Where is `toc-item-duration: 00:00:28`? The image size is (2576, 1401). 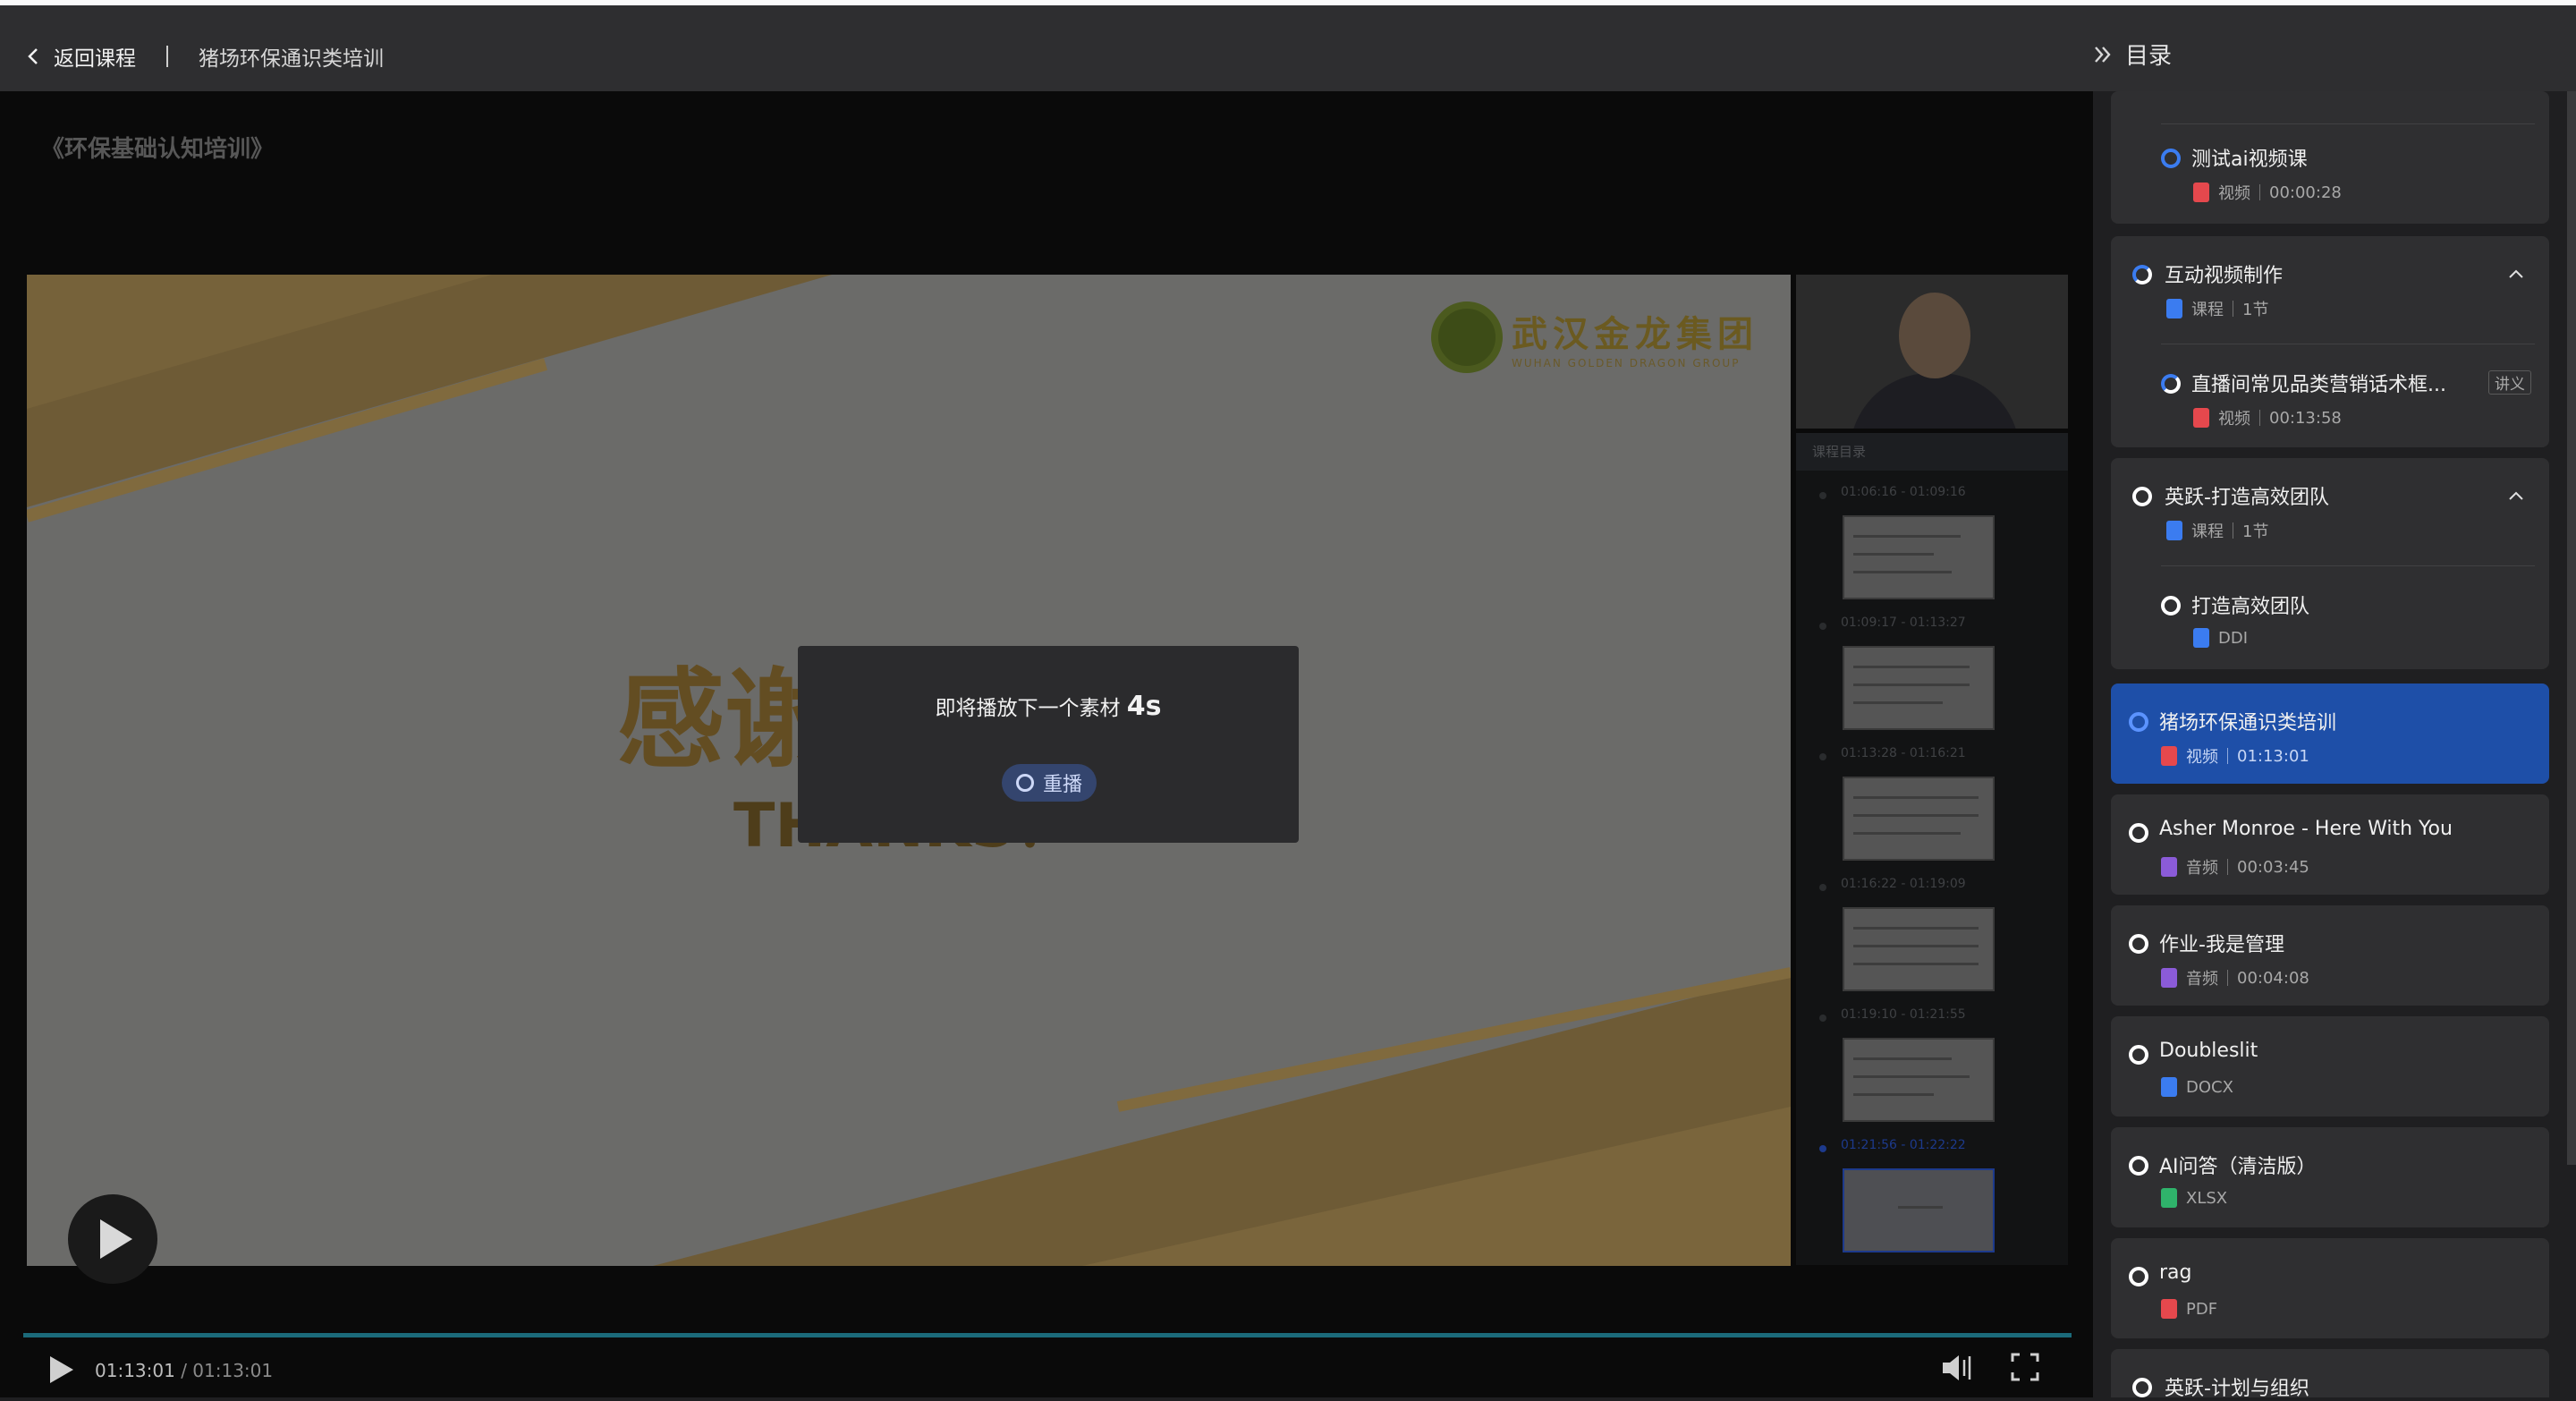
toc-item-duration: 00:00:28 is located at coordinates (2305, 192).